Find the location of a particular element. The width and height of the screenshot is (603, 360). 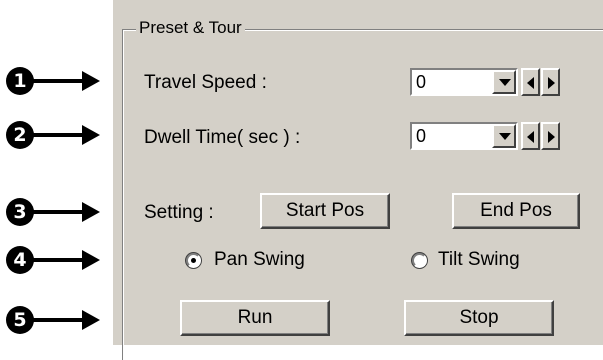

callout-number: 2 is located at coordinates (20, 135).